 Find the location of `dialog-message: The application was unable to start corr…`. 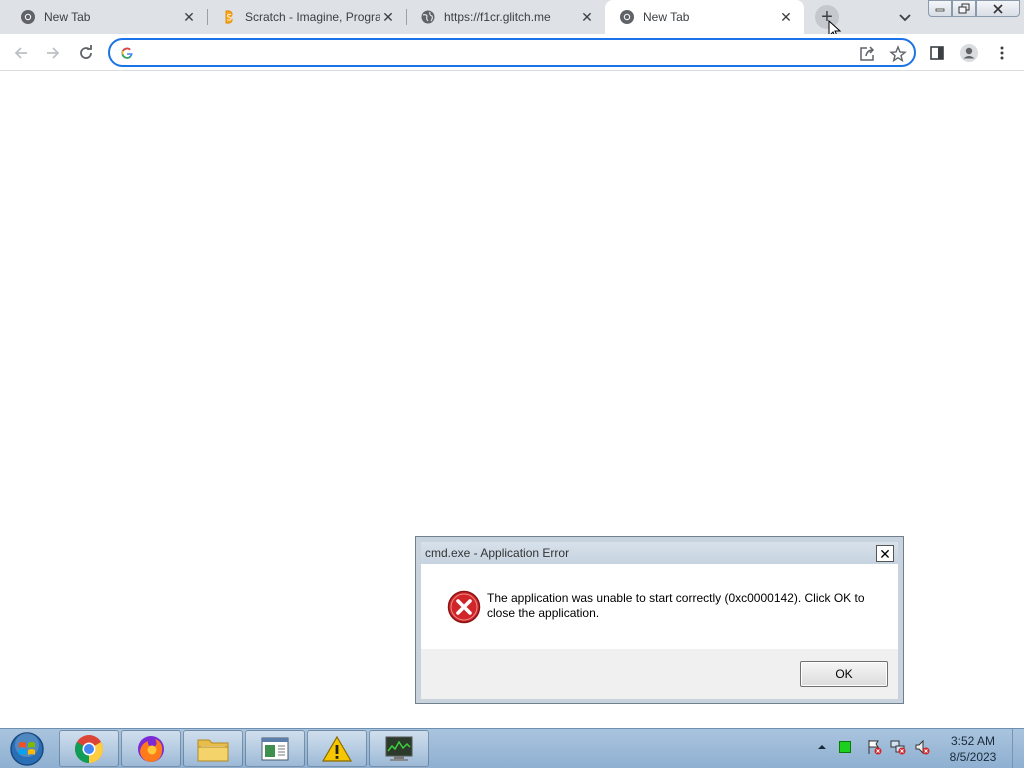

dialog-message: The application was unable to start corr… is located at coordinates (676, 605).